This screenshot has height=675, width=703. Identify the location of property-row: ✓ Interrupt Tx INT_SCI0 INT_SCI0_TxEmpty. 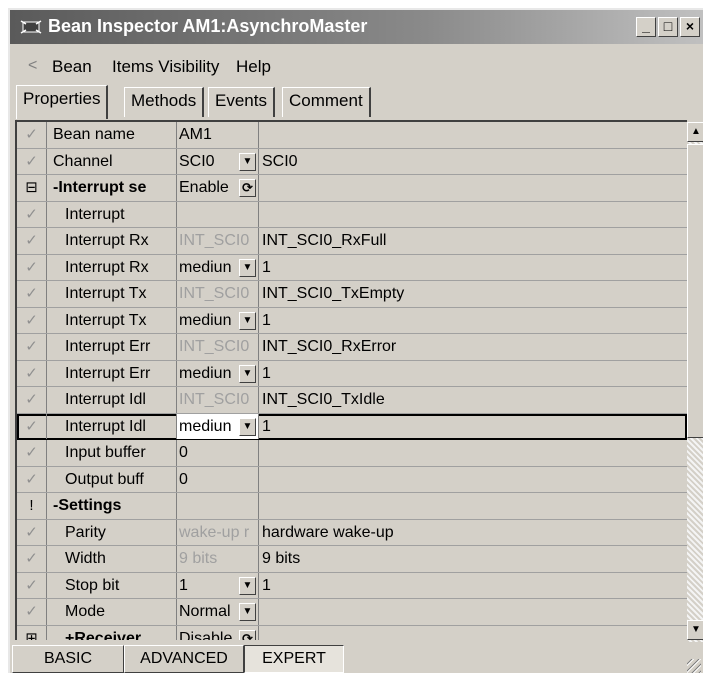
(352, 294).